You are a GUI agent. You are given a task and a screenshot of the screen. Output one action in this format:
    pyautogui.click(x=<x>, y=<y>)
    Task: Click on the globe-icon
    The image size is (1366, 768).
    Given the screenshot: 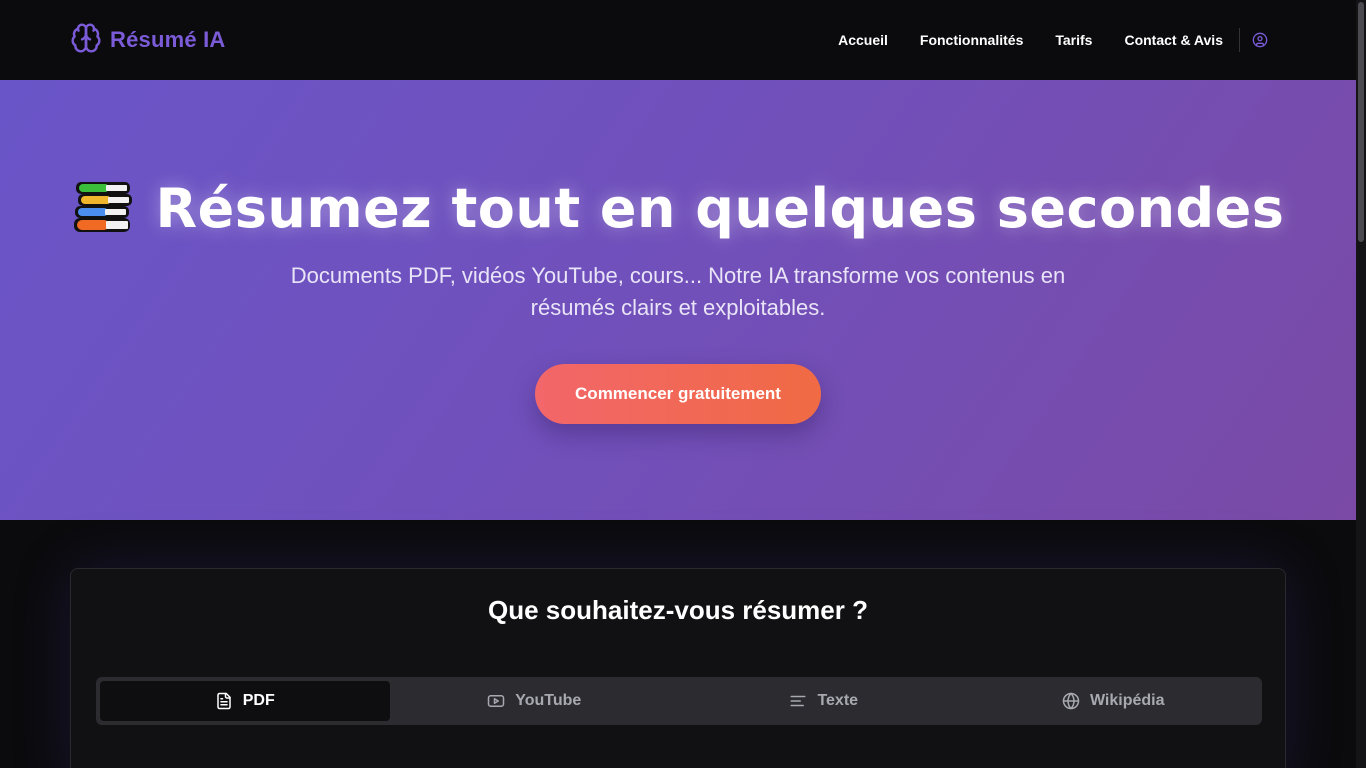 What is the action you would take?
    pyautogui.click(x=1071, y=701)
    